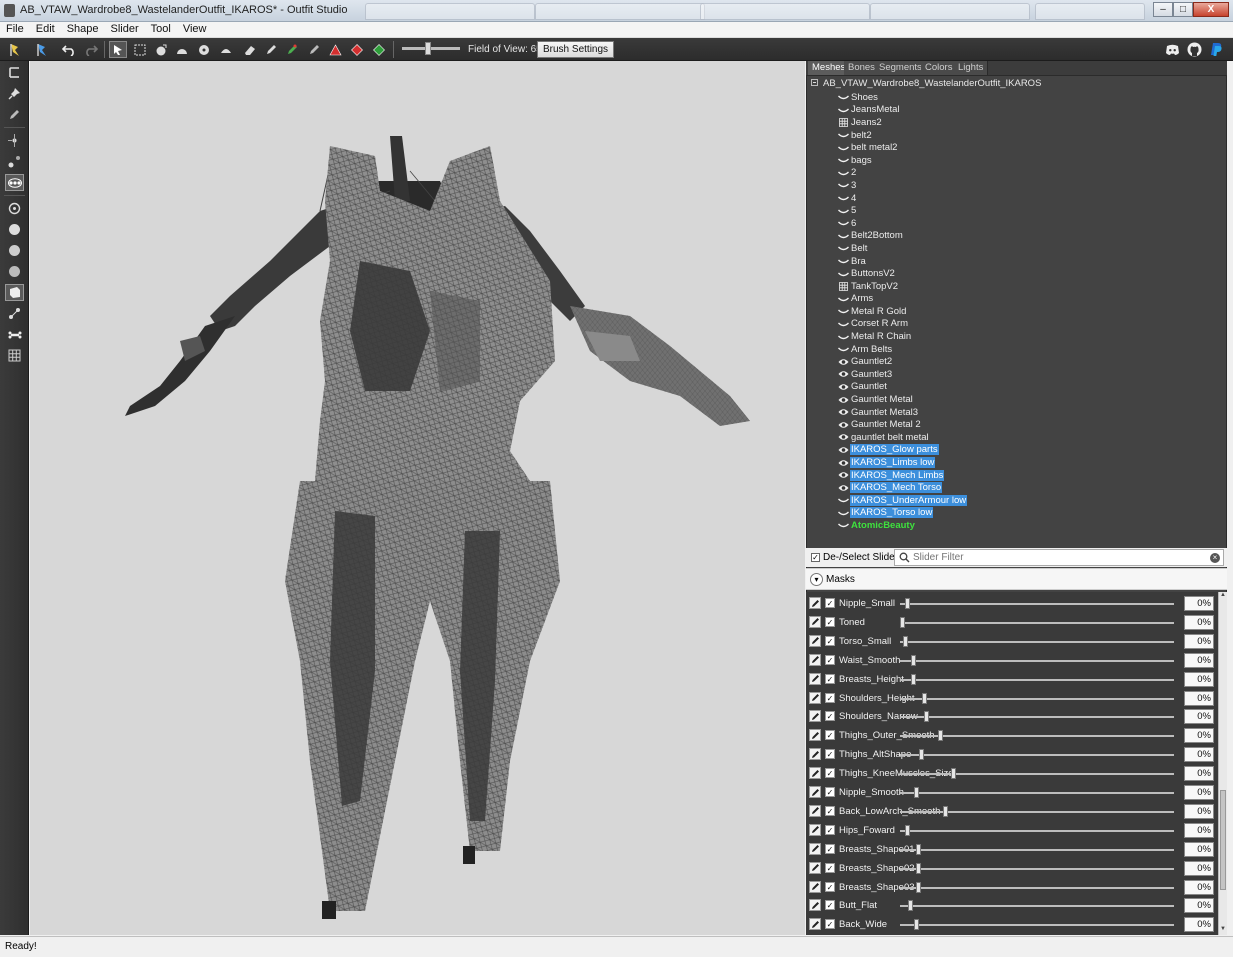 This screenshot has height=957, width=1233. What do you see at coordinates (1016, 579) in the screenshot?
I see `masks-section: ▾ Masks` at bounding box center [1016, 579].